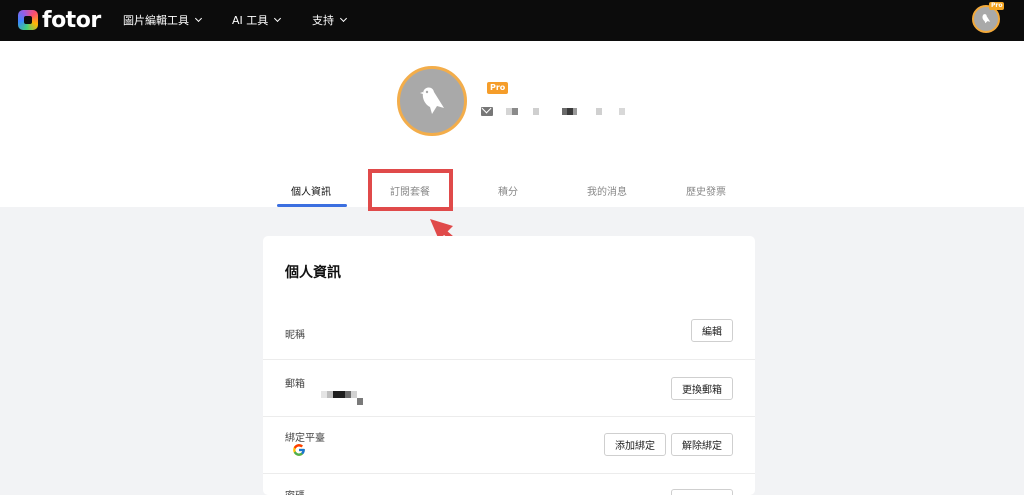  Describe the element at coordinates (706, 190) in the screenshot. I see `tab-invoice-history: 歷史發票` at that location.